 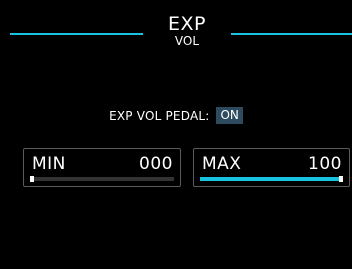 What do you see at coordinates (341, 179) in the screenshot?
I see `max-slider-knob` at bounding box center [341, 179].